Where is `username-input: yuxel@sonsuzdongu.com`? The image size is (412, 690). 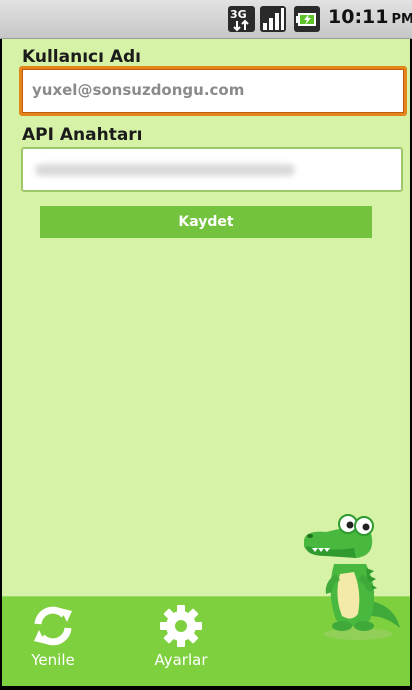
username-input: yuxel@sonsuzdongu.com is located at coordinates (213, 91).